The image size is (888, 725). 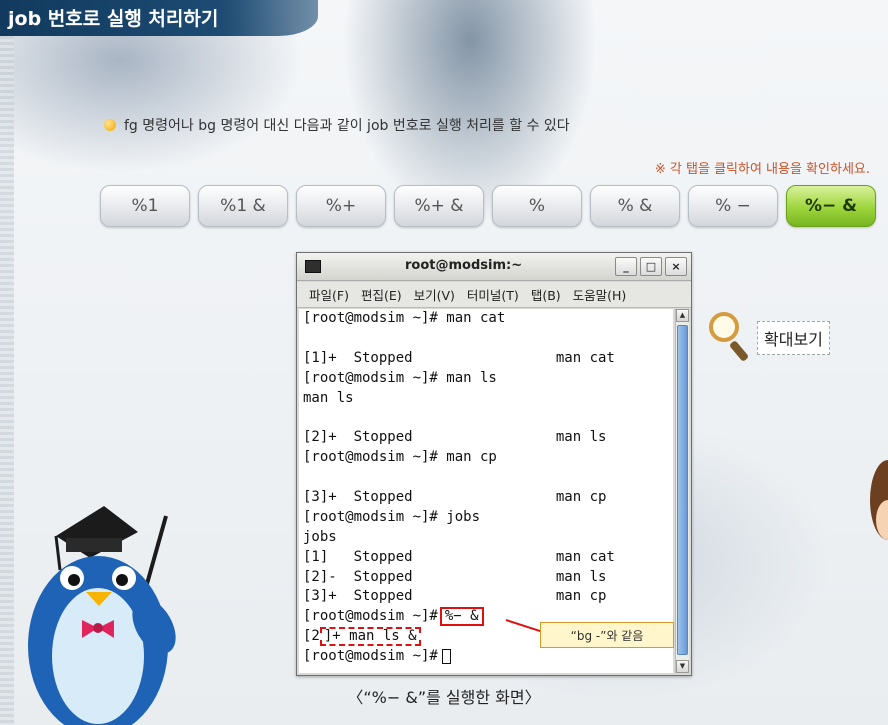 I want to click on result-prefix: [2, so click(x=311, y=636).